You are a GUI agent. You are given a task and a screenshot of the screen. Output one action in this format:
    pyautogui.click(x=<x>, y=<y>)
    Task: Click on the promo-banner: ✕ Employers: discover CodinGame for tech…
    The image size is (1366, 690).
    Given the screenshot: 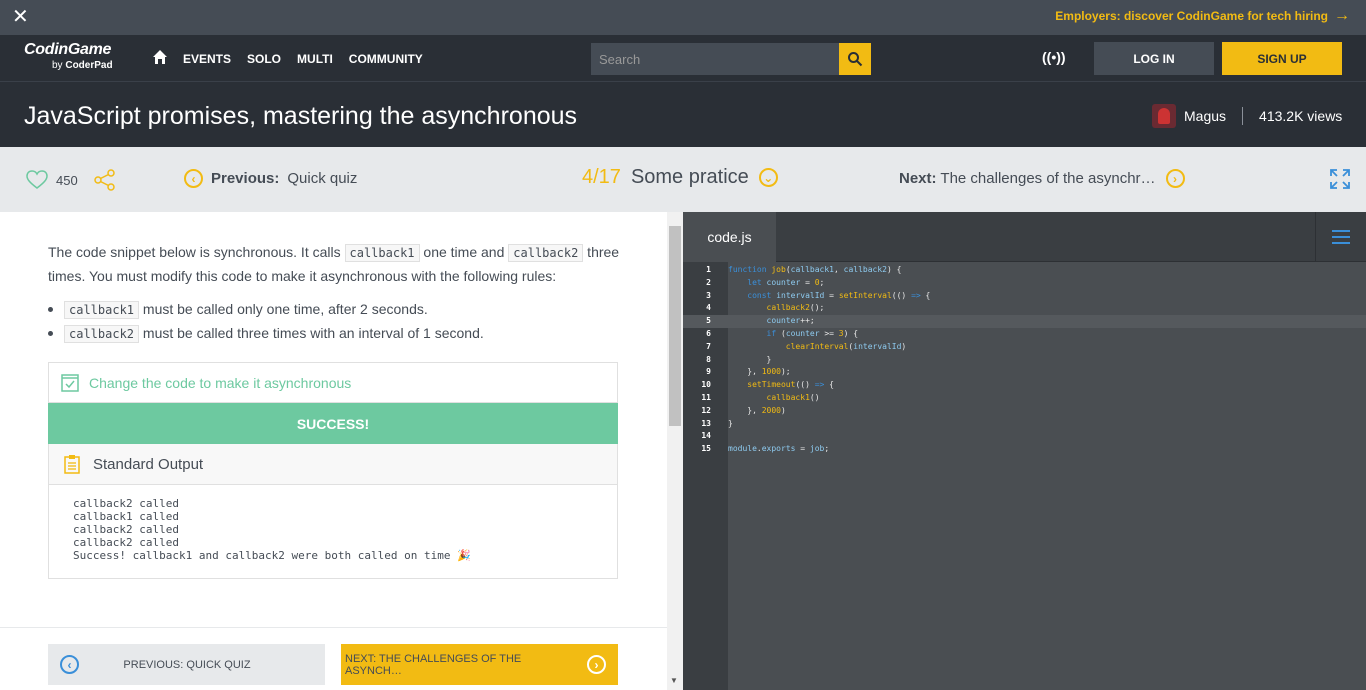 What is the action you would take?
    pyautogui.click(x=683, y=17)
    